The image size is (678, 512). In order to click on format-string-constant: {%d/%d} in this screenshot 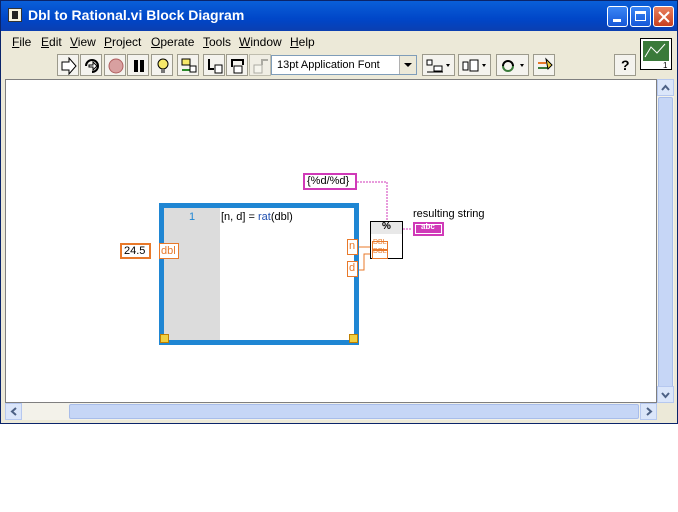, I will do `click(330, 181)`.